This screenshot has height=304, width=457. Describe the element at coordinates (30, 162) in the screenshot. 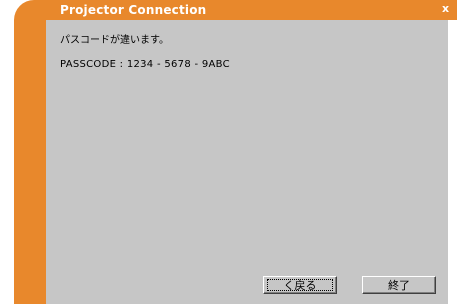

I see `orange-sidebar` at that location.